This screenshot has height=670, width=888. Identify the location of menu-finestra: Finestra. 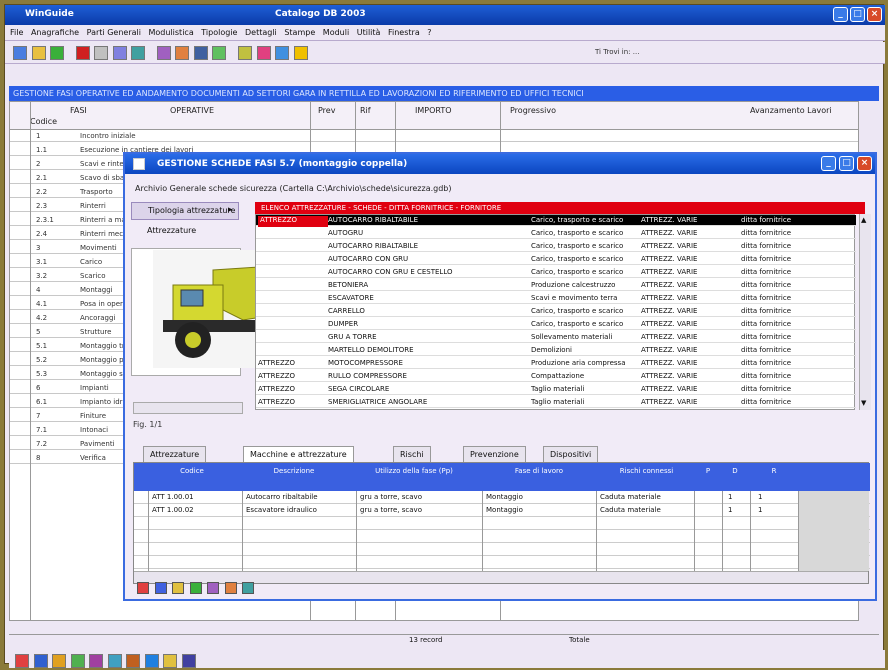
(404, 33).